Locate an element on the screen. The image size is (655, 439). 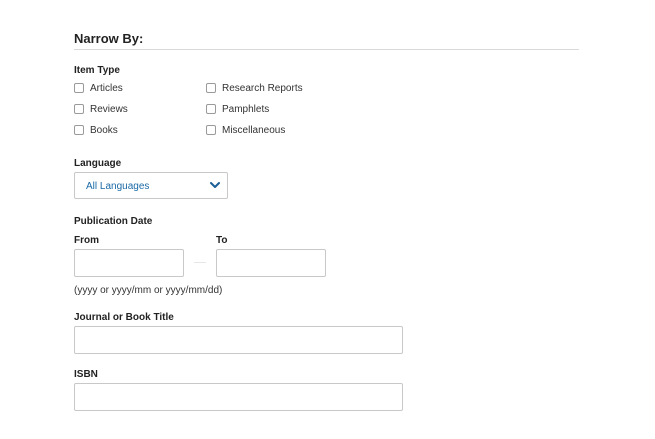
journal-title-input is located at coordinates (238, 340).